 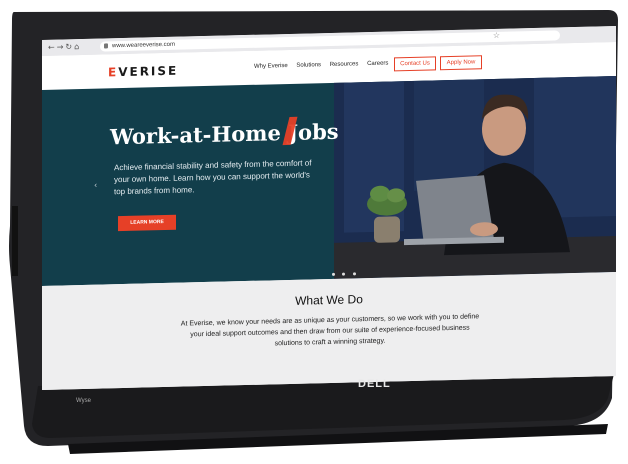 What do you see at coordinates (308, 65) in the screenshot?
I see `nav-item-solutions: Solutions` at bounding box center [308, 65].